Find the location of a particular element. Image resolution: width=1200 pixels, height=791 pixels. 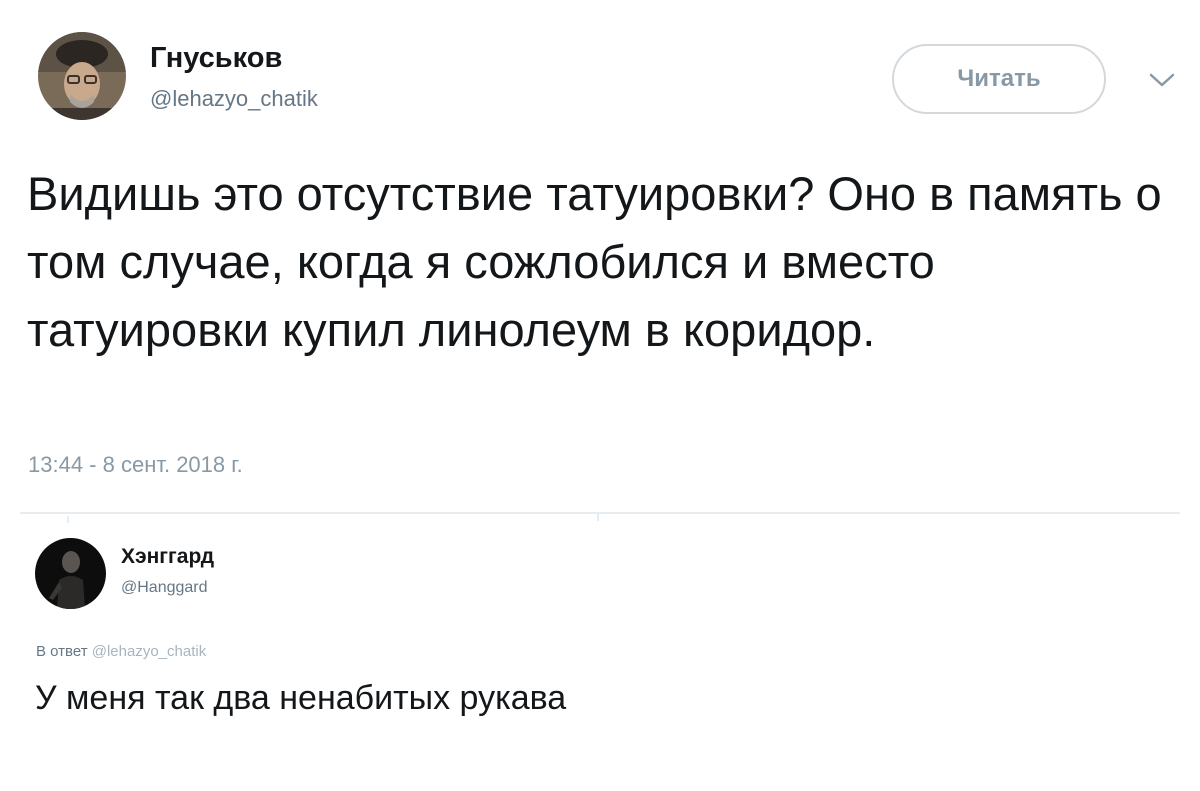

follow-button: Читать is located at coordinates (999, 79).